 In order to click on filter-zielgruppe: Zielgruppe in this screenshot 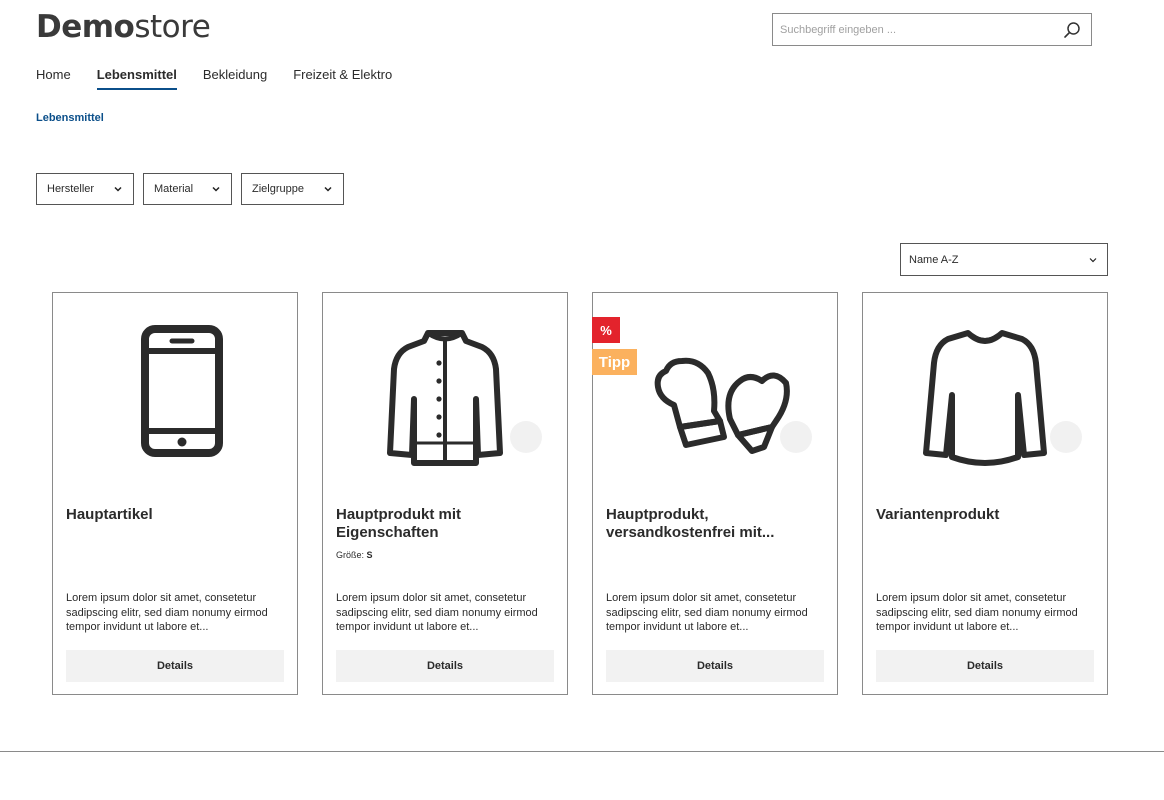, I will do `click(292, 189)`.